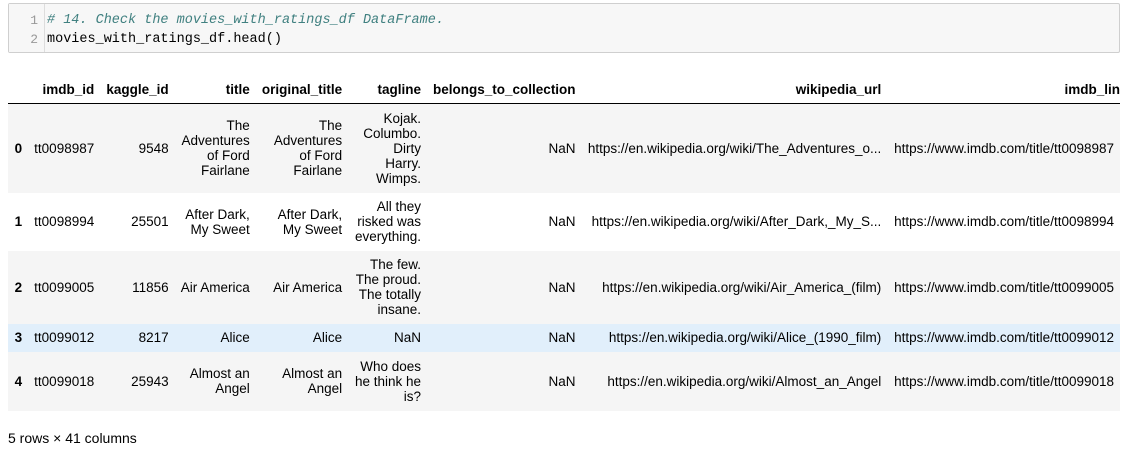  What do you see at coordinates (18, 148) in the screenshot?
I see `row-index: 0` at bounding box center [18, 148].